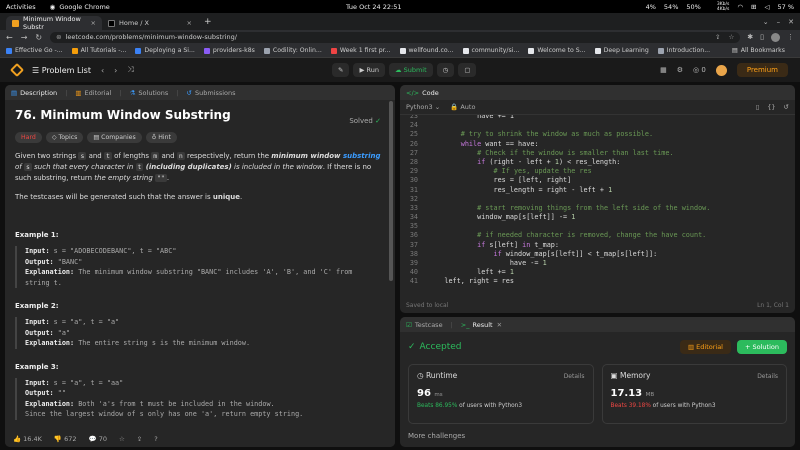 This screenshot has width=800, height=450. Describe the element at coordinates (597, 324) in the screenshot. I see `result-tabs: ☑ Testcase | >_ Result ✕` at that location.